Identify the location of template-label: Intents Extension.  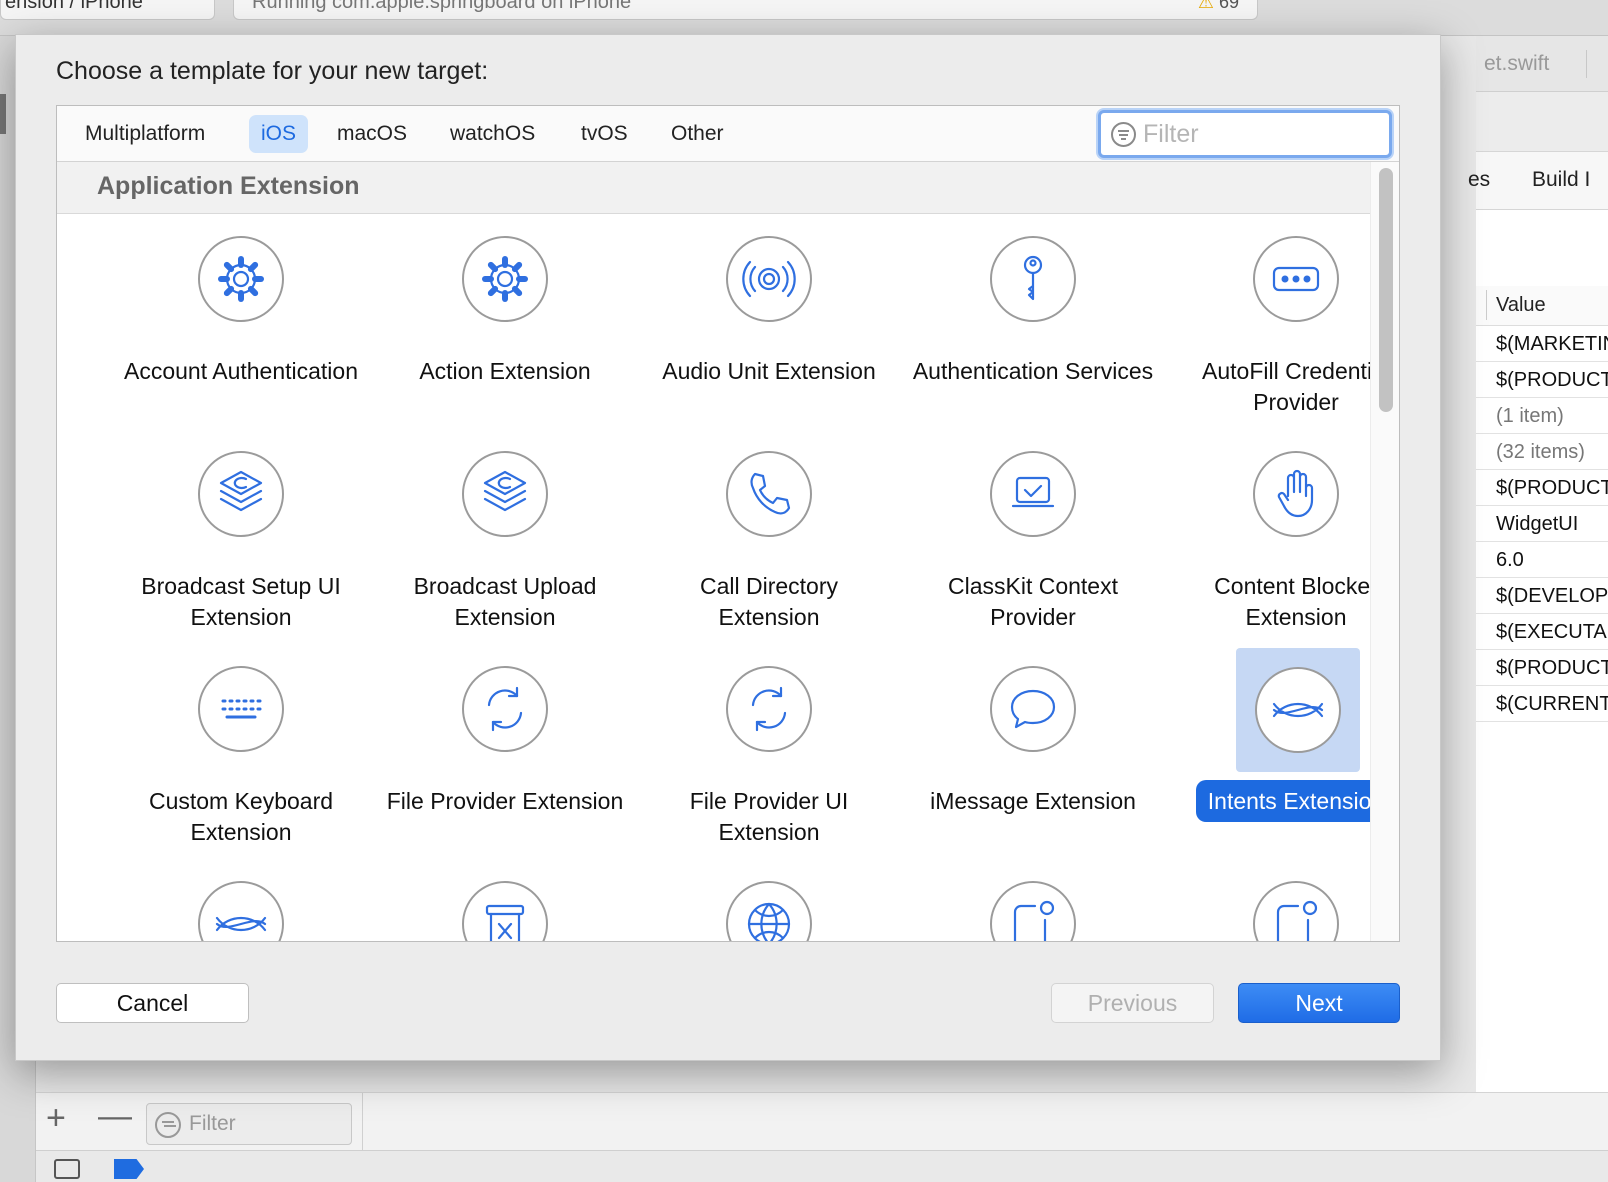
(1272, 801).